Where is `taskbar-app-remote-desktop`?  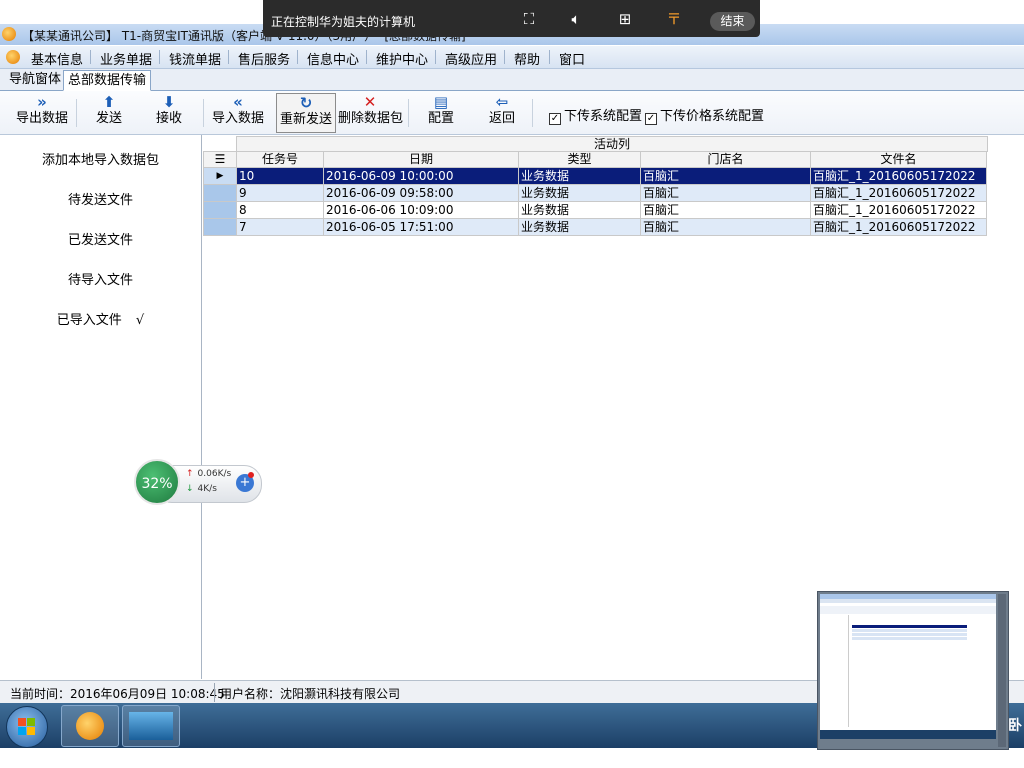 taskbar-app-remote-desktop is located at coordinates (151, 726).